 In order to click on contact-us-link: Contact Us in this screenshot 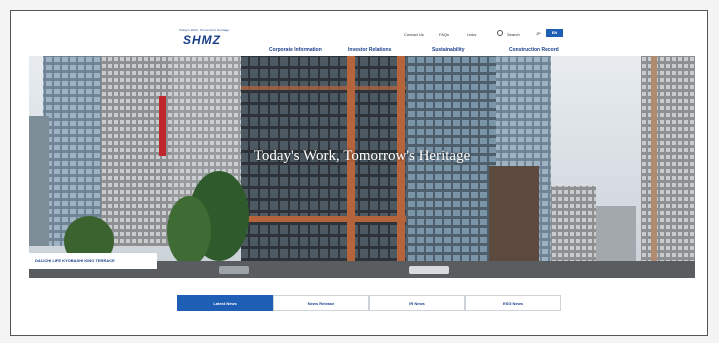, I will do `click(414, 34)`.